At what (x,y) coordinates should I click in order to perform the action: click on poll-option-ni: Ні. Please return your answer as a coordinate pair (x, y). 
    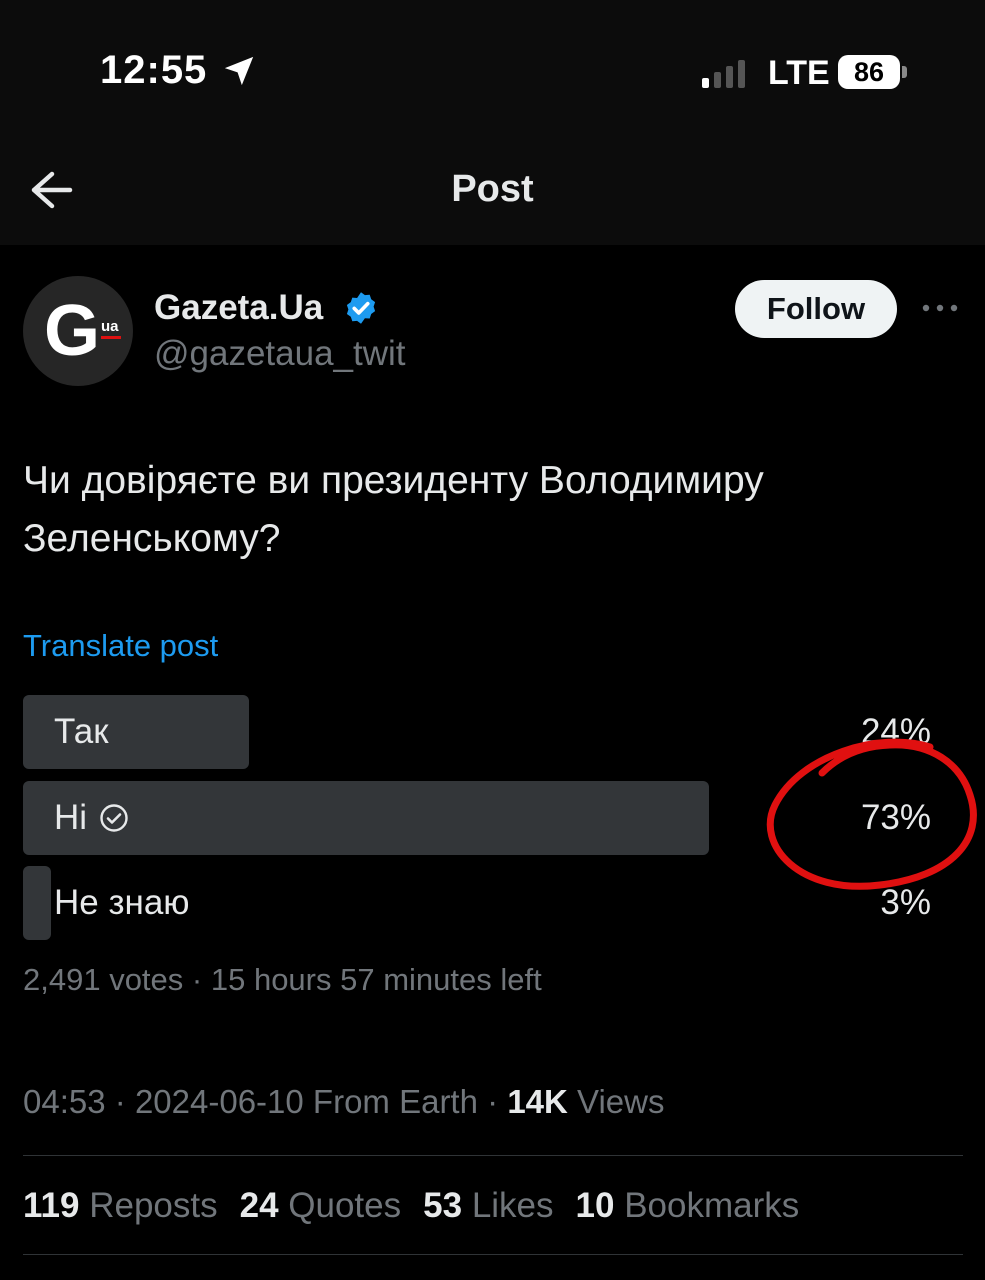
    Looking at the image, I should click on (91, 818).